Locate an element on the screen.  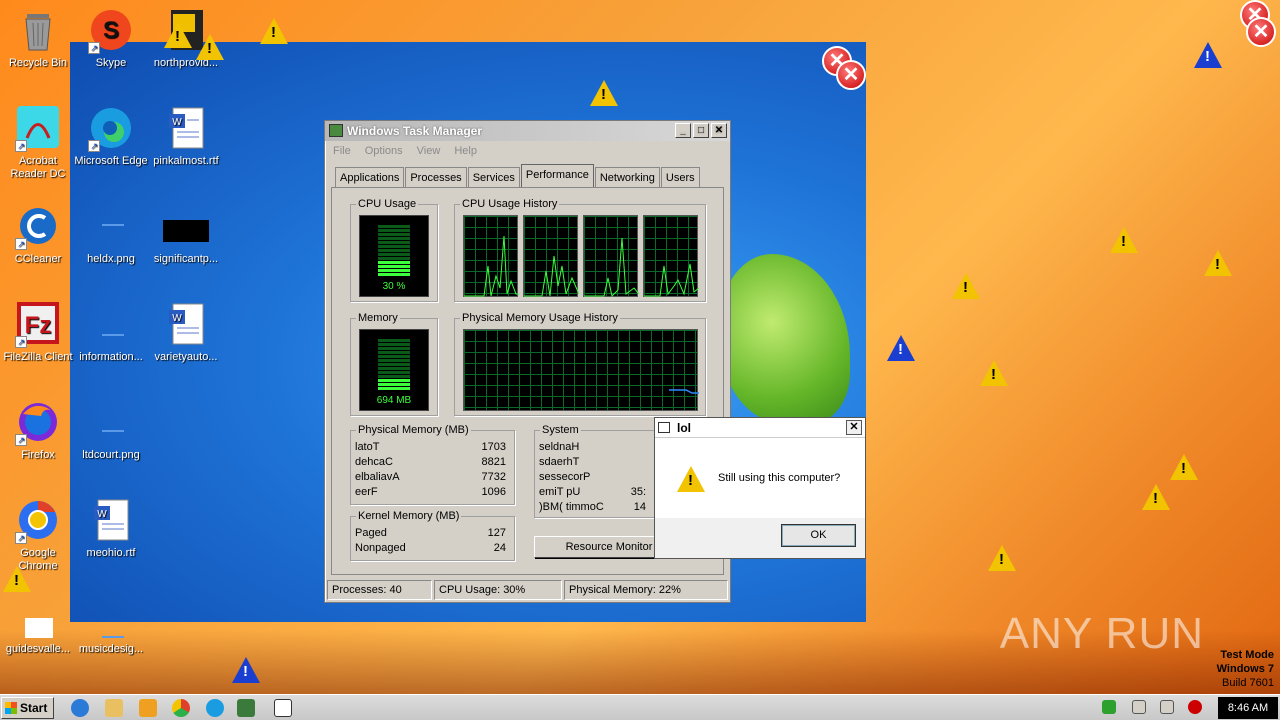
minimize-button: _ is located at coordinates (683, 130).